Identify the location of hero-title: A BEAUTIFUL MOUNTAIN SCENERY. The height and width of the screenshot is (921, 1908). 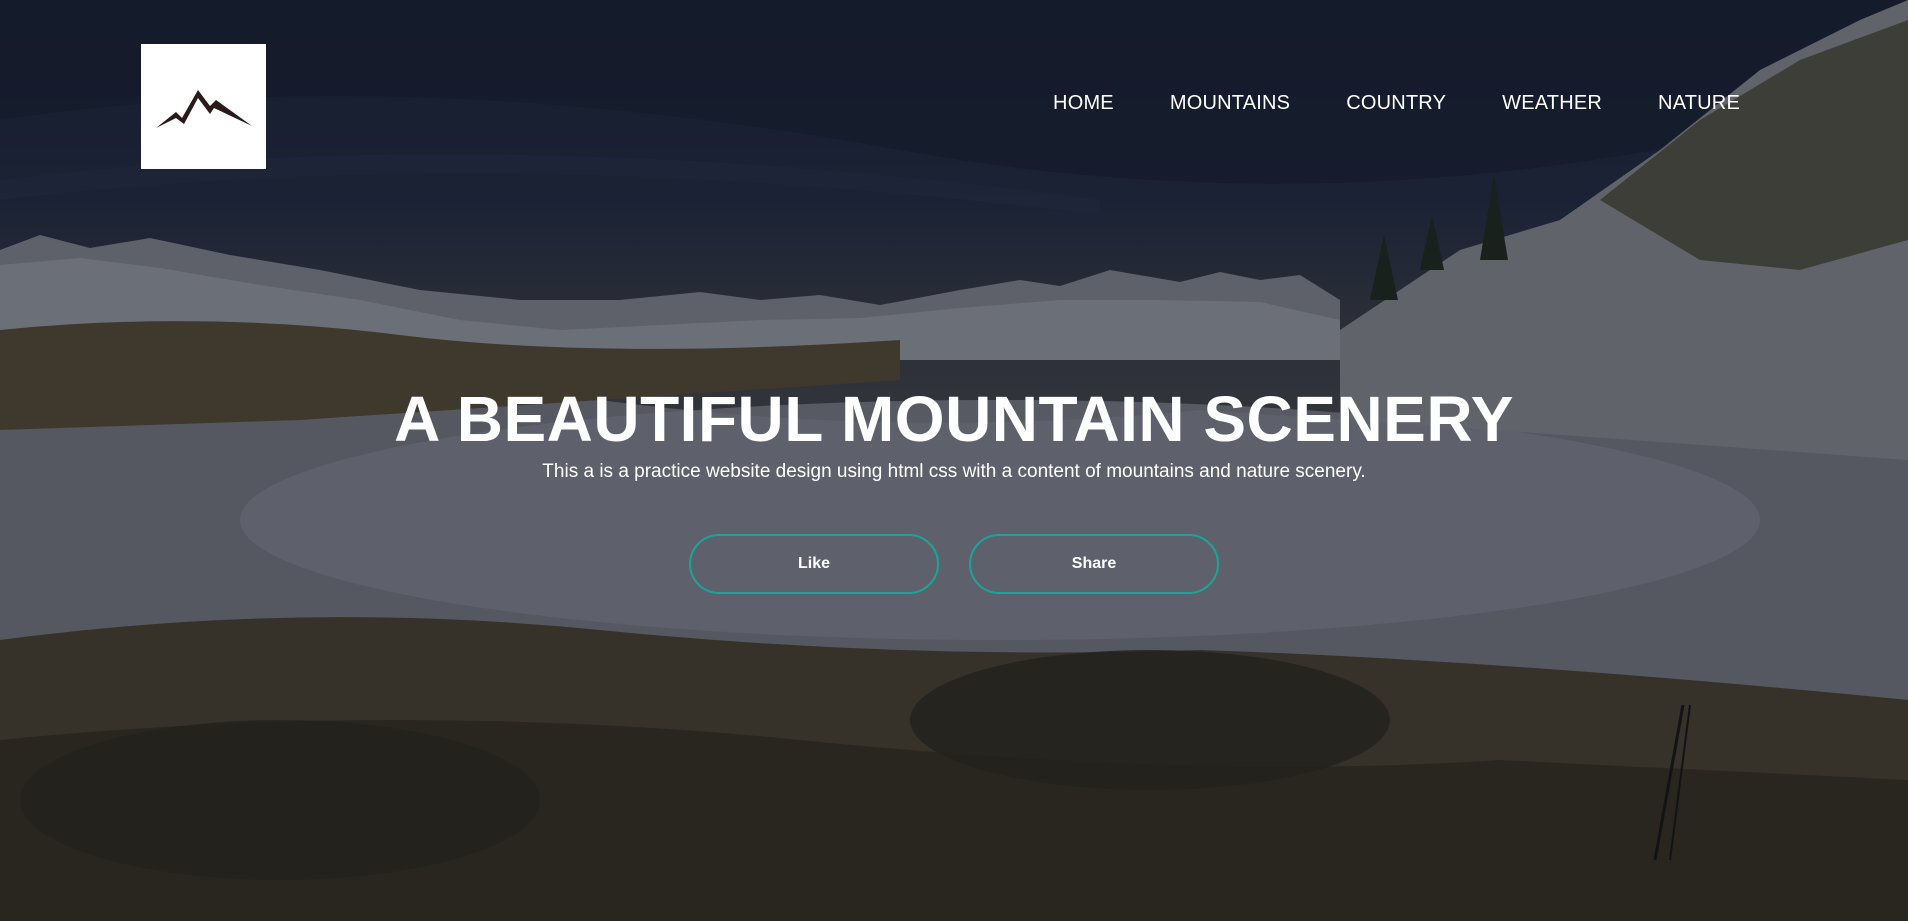
(954, 419).